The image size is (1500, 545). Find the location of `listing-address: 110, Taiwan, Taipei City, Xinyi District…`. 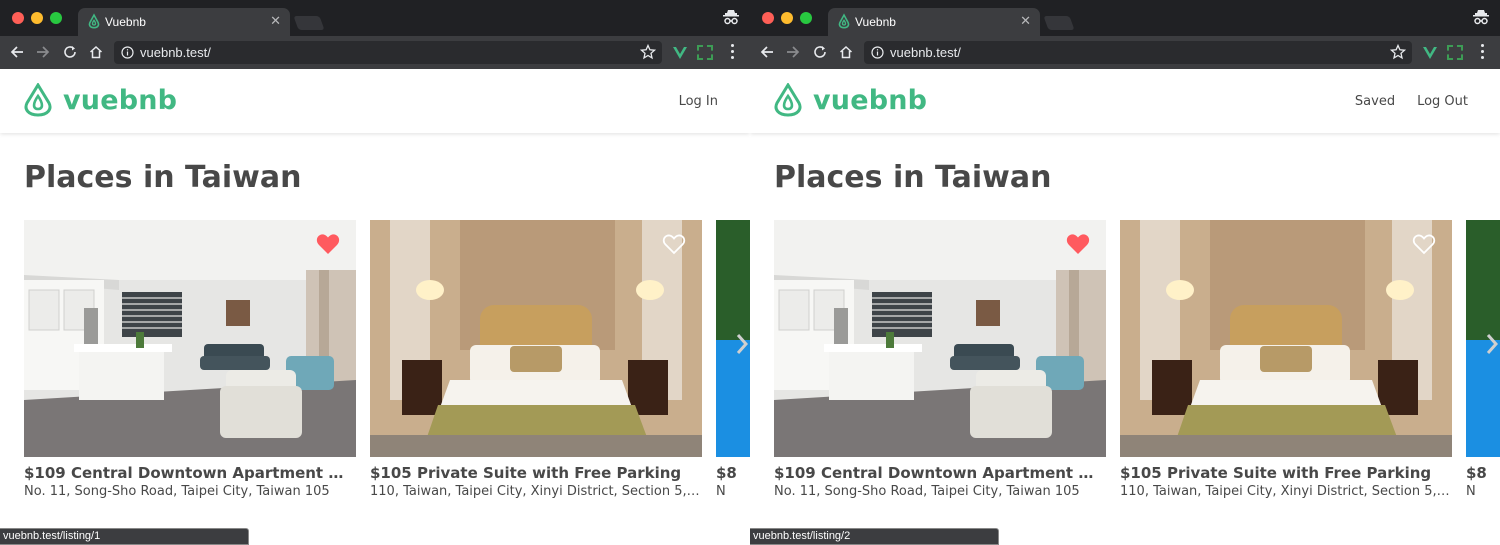

listing-address: 110, Taiwan, Taipei City, Xinyi District… is located at coordinates (1286, 491).